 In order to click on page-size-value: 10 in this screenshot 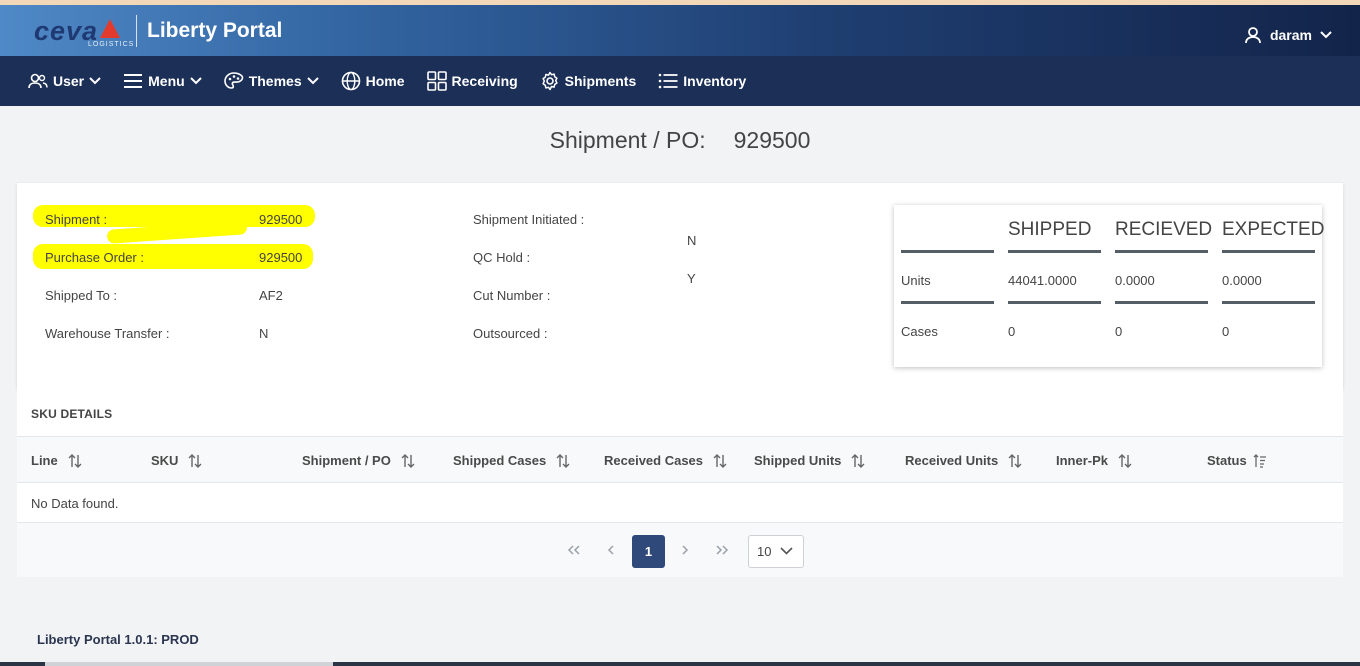, I will do `click(764, 551)`.